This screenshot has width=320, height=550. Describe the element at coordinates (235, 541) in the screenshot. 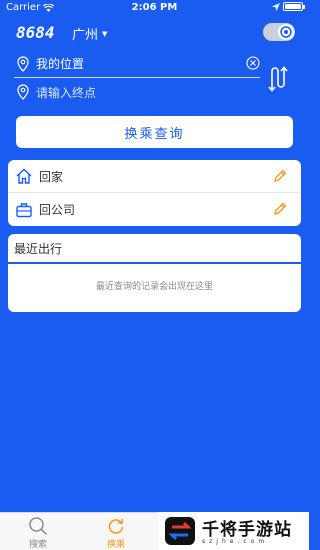

I see `watermark-domain: szjhe.com` at that location.